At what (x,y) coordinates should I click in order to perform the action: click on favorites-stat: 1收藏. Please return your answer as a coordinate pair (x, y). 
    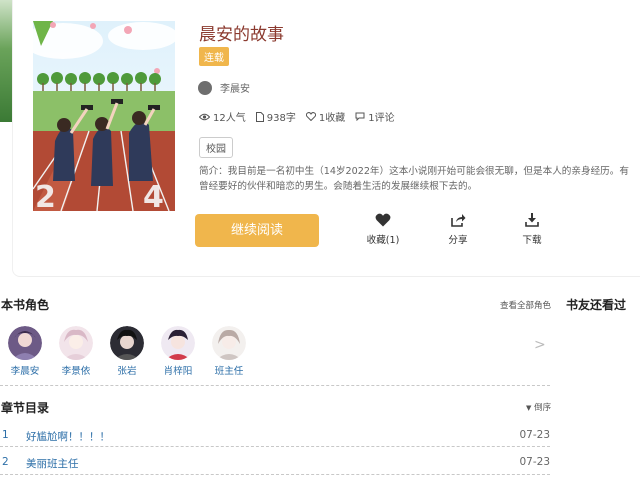
    Looking at the image, I should click on (325, 116).